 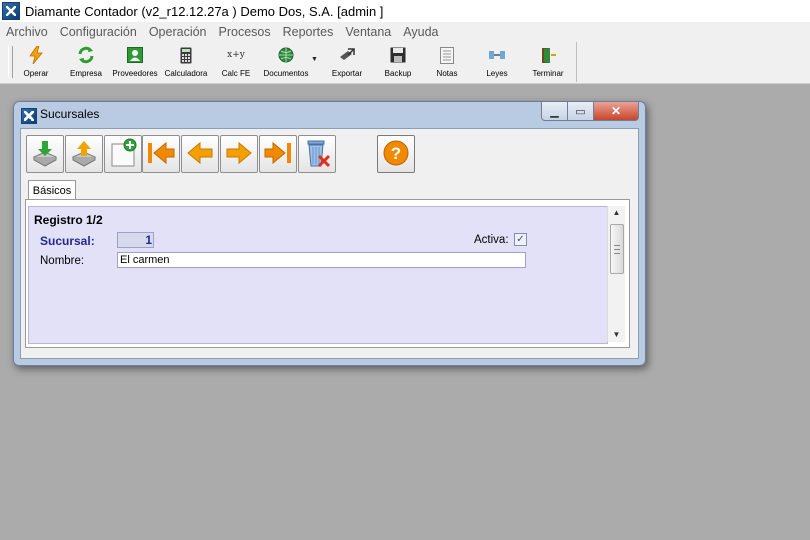 I want to click on exportar-button: Exportar, so click(x=347, y=63).